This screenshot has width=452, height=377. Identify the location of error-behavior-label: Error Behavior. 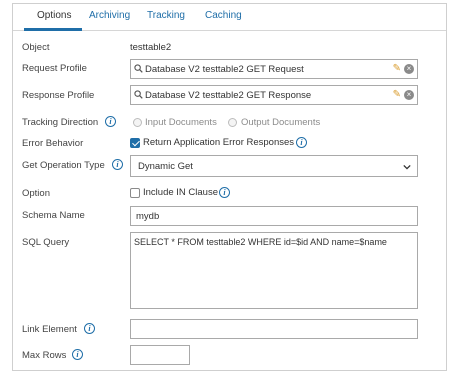
(53, 143).